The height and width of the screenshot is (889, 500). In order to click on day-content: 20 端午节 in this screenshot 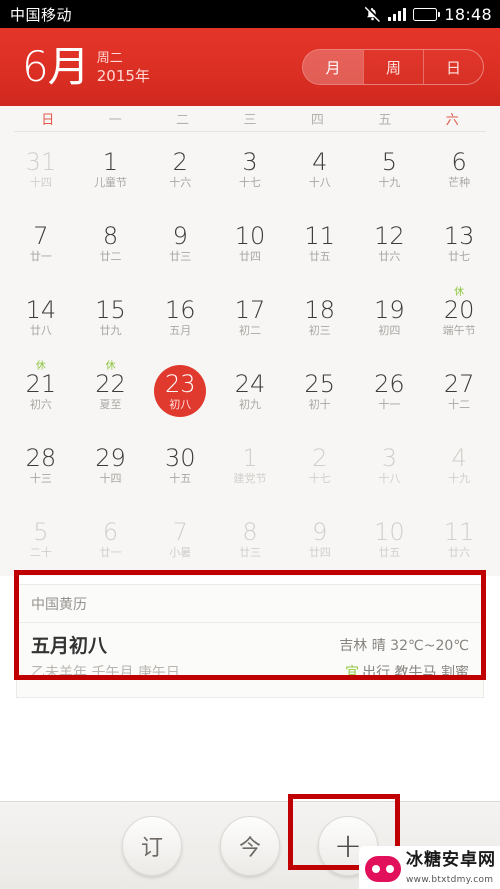, I will do `click(459, 317)`.